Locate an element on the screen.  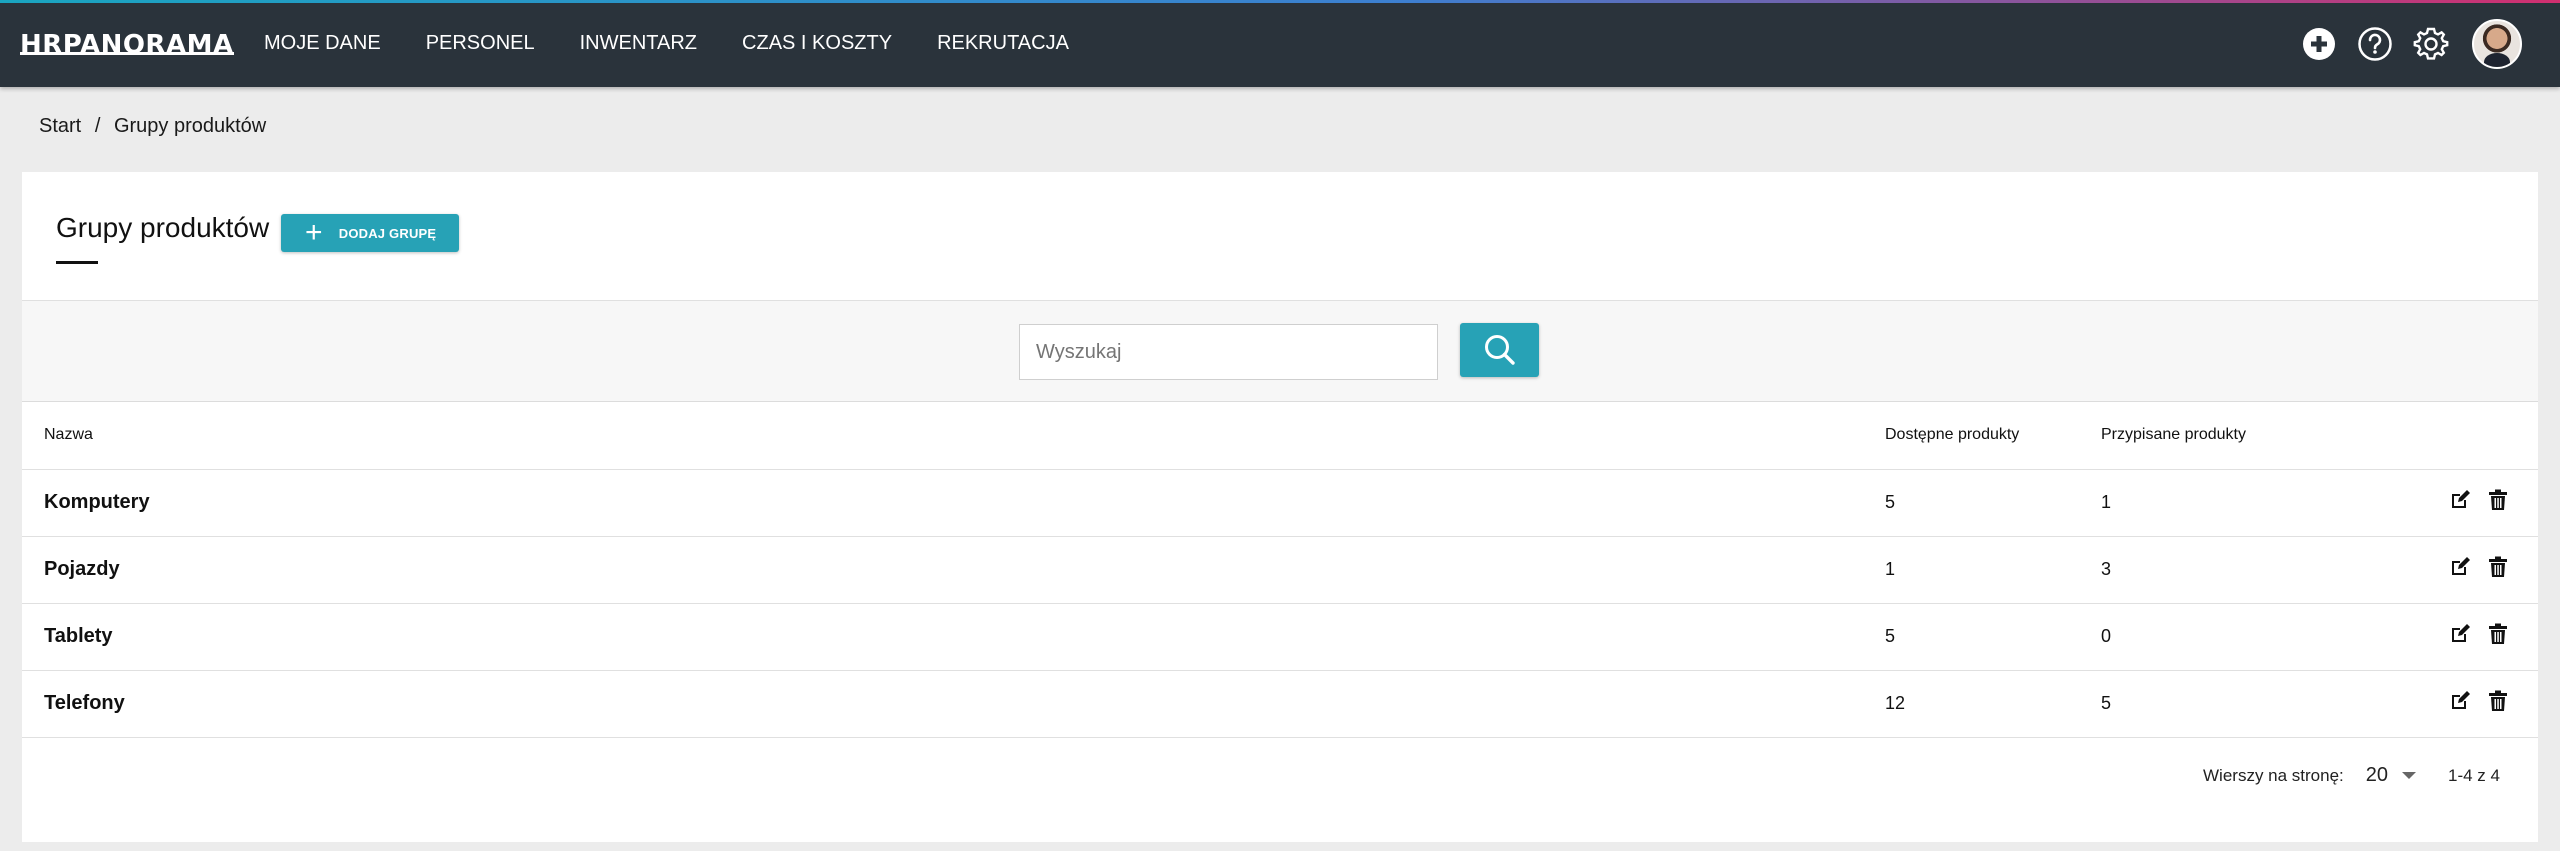
rows-per-page-label: Wierszy na stronę: is located at coordinates (2273, 775).